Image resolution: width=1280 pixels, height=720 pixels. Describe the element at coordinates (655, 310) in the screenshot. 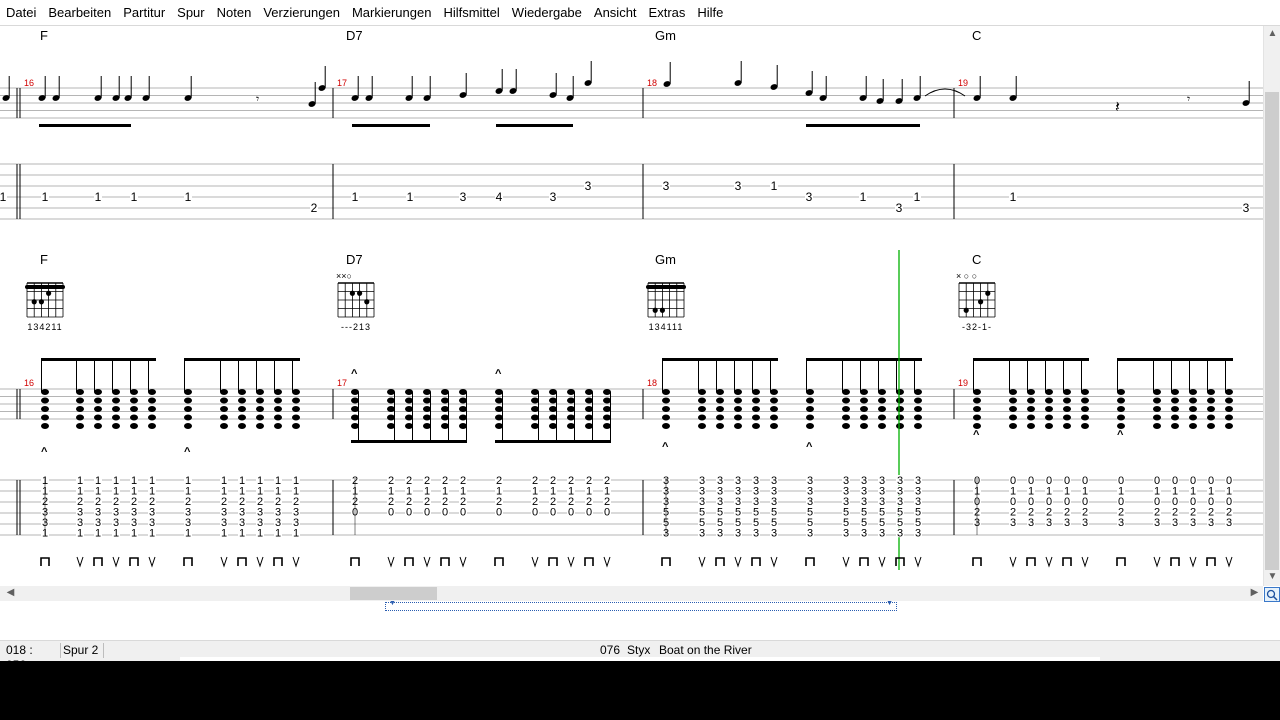

I see `chord-diagram-dot` at that location.